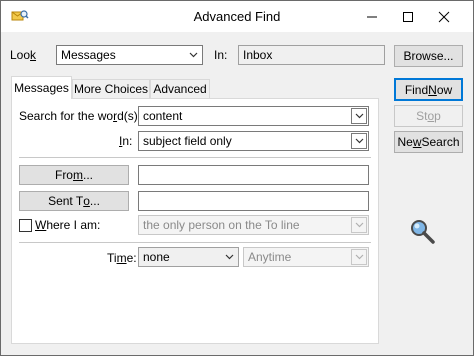 The width and height of the screenshot is (474, 356). I want to click on time-range-value: Anytime, so click(270, 257).